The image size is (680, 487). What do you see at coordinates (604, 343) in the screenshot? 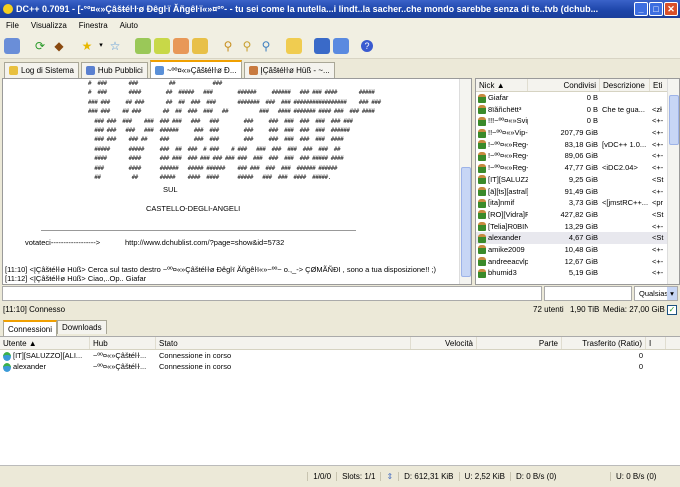
I see `col-trasferito: Trasferito (Ratio)` at bounding box center [604, 343].